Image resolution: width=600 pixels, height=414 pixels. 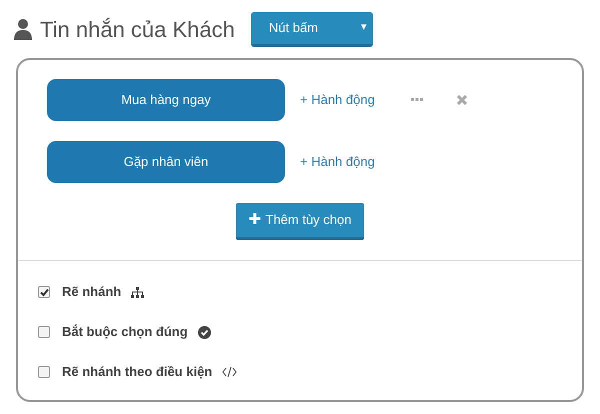 What do you see at coordinates (137, 292) in the screenshot?
I see `sitemap-icon` at bounding box center [137, 292].